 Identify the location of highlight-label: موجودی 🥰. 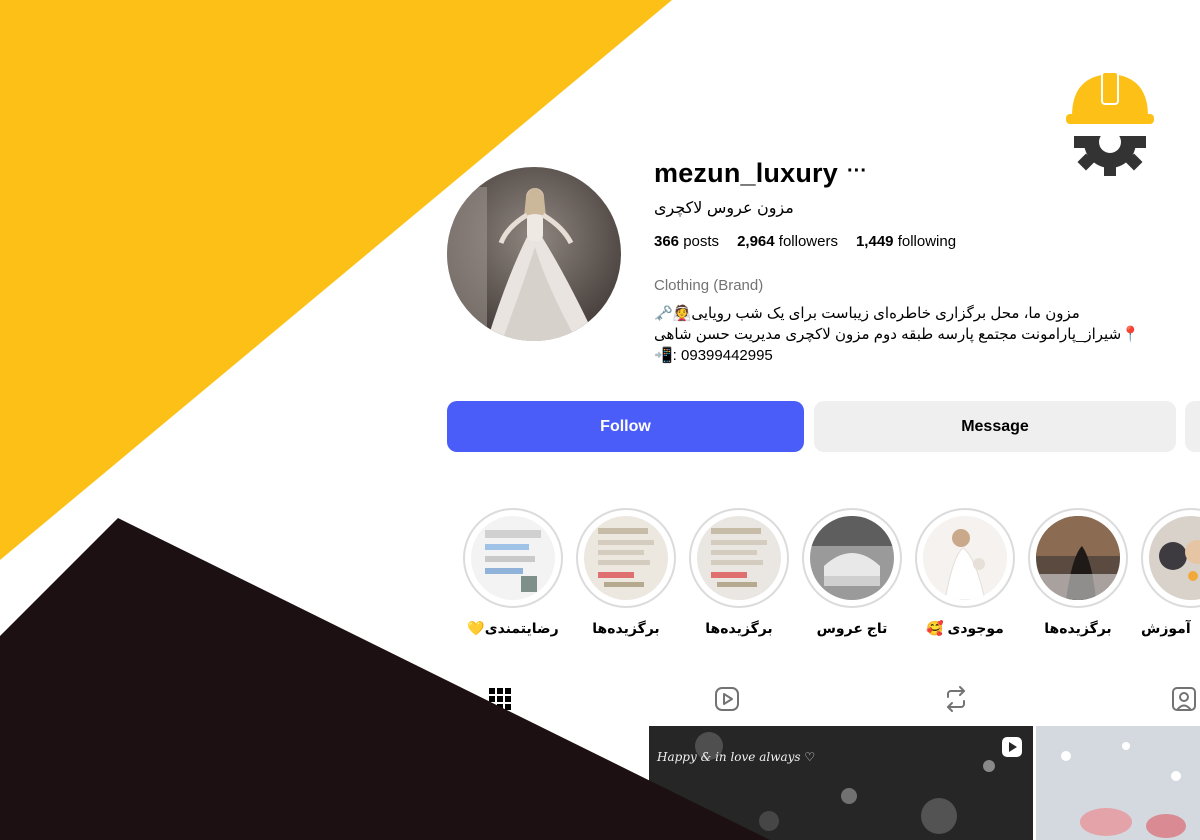
(965, 628).